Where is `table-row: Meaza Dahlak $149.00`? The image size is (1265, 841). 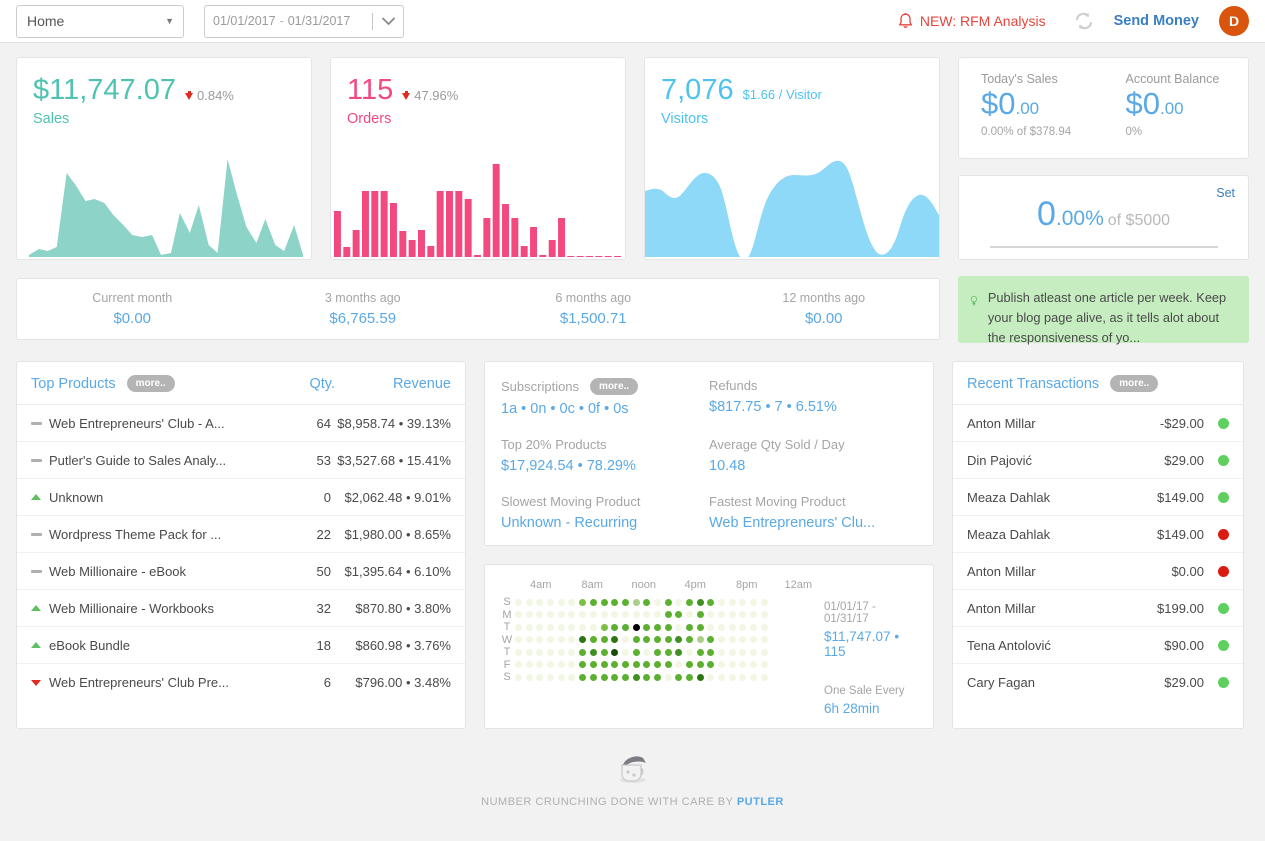
table-row: Meaza Dahlak $149.00 is located at coordinates (1098, 534).